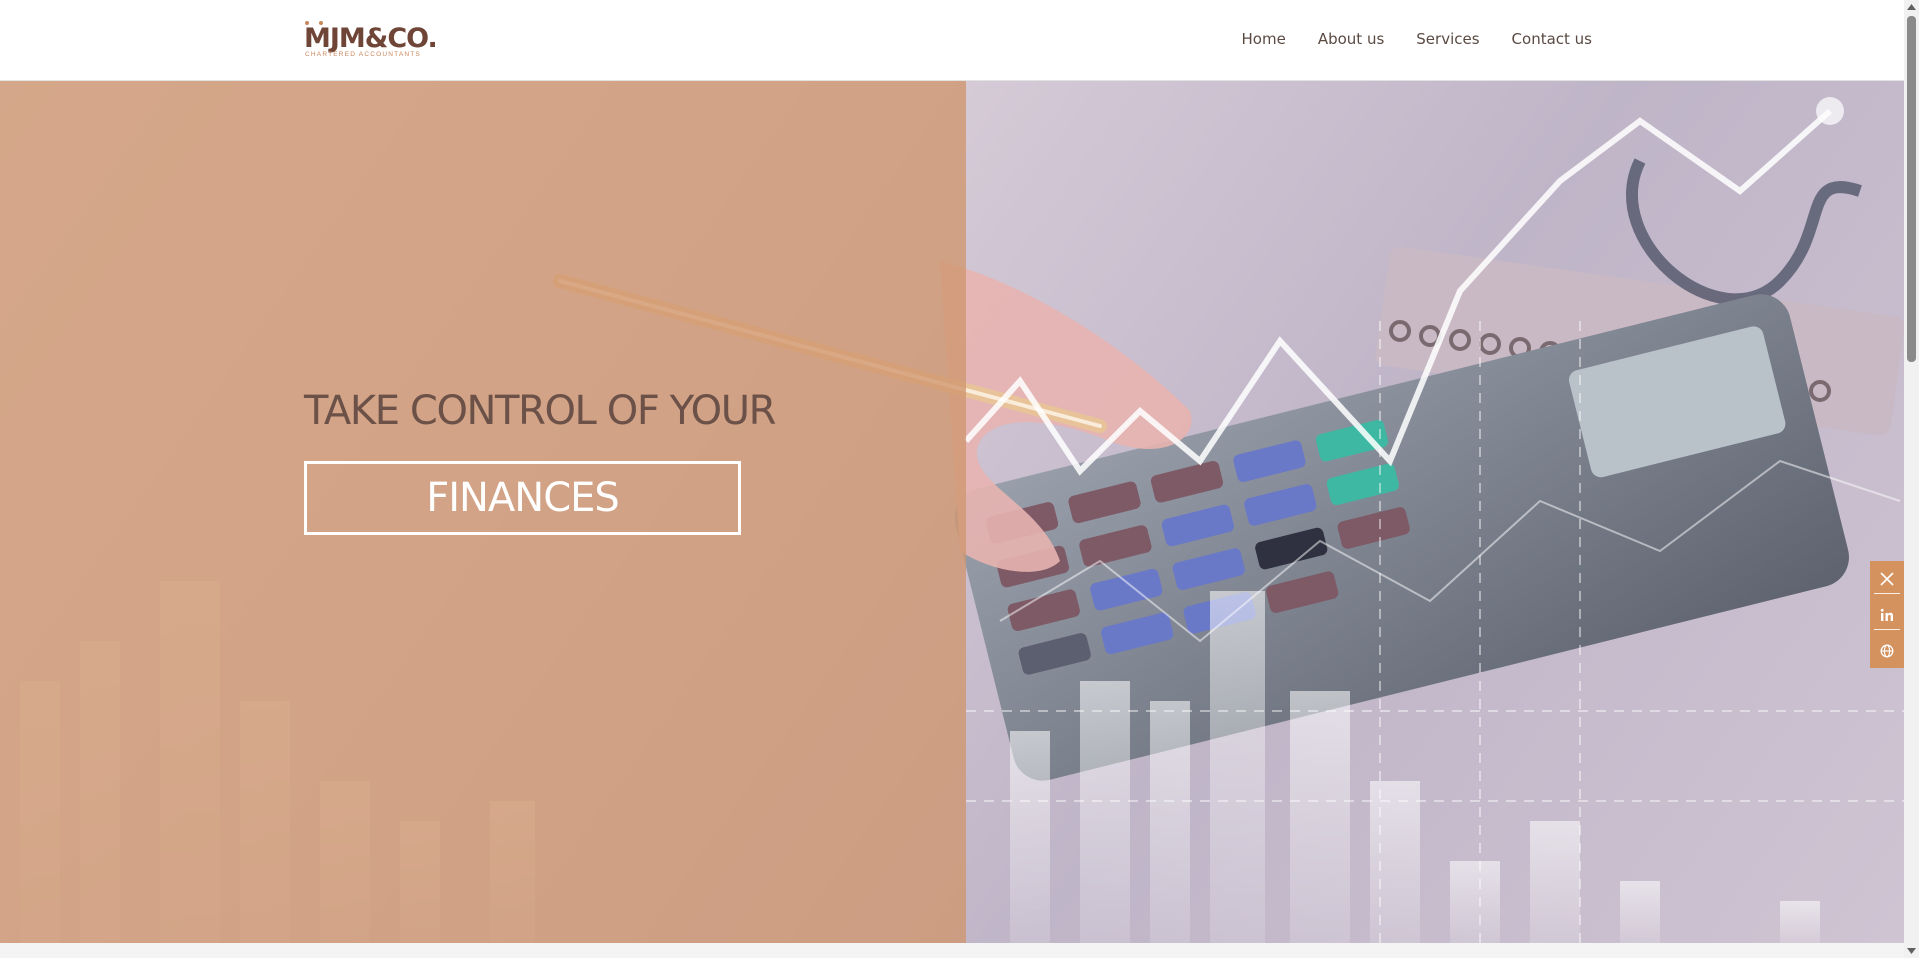 This screenshot has width=1919, height=958. I want to click on hero-highlight-text: FINANCES, so click(523, 498).